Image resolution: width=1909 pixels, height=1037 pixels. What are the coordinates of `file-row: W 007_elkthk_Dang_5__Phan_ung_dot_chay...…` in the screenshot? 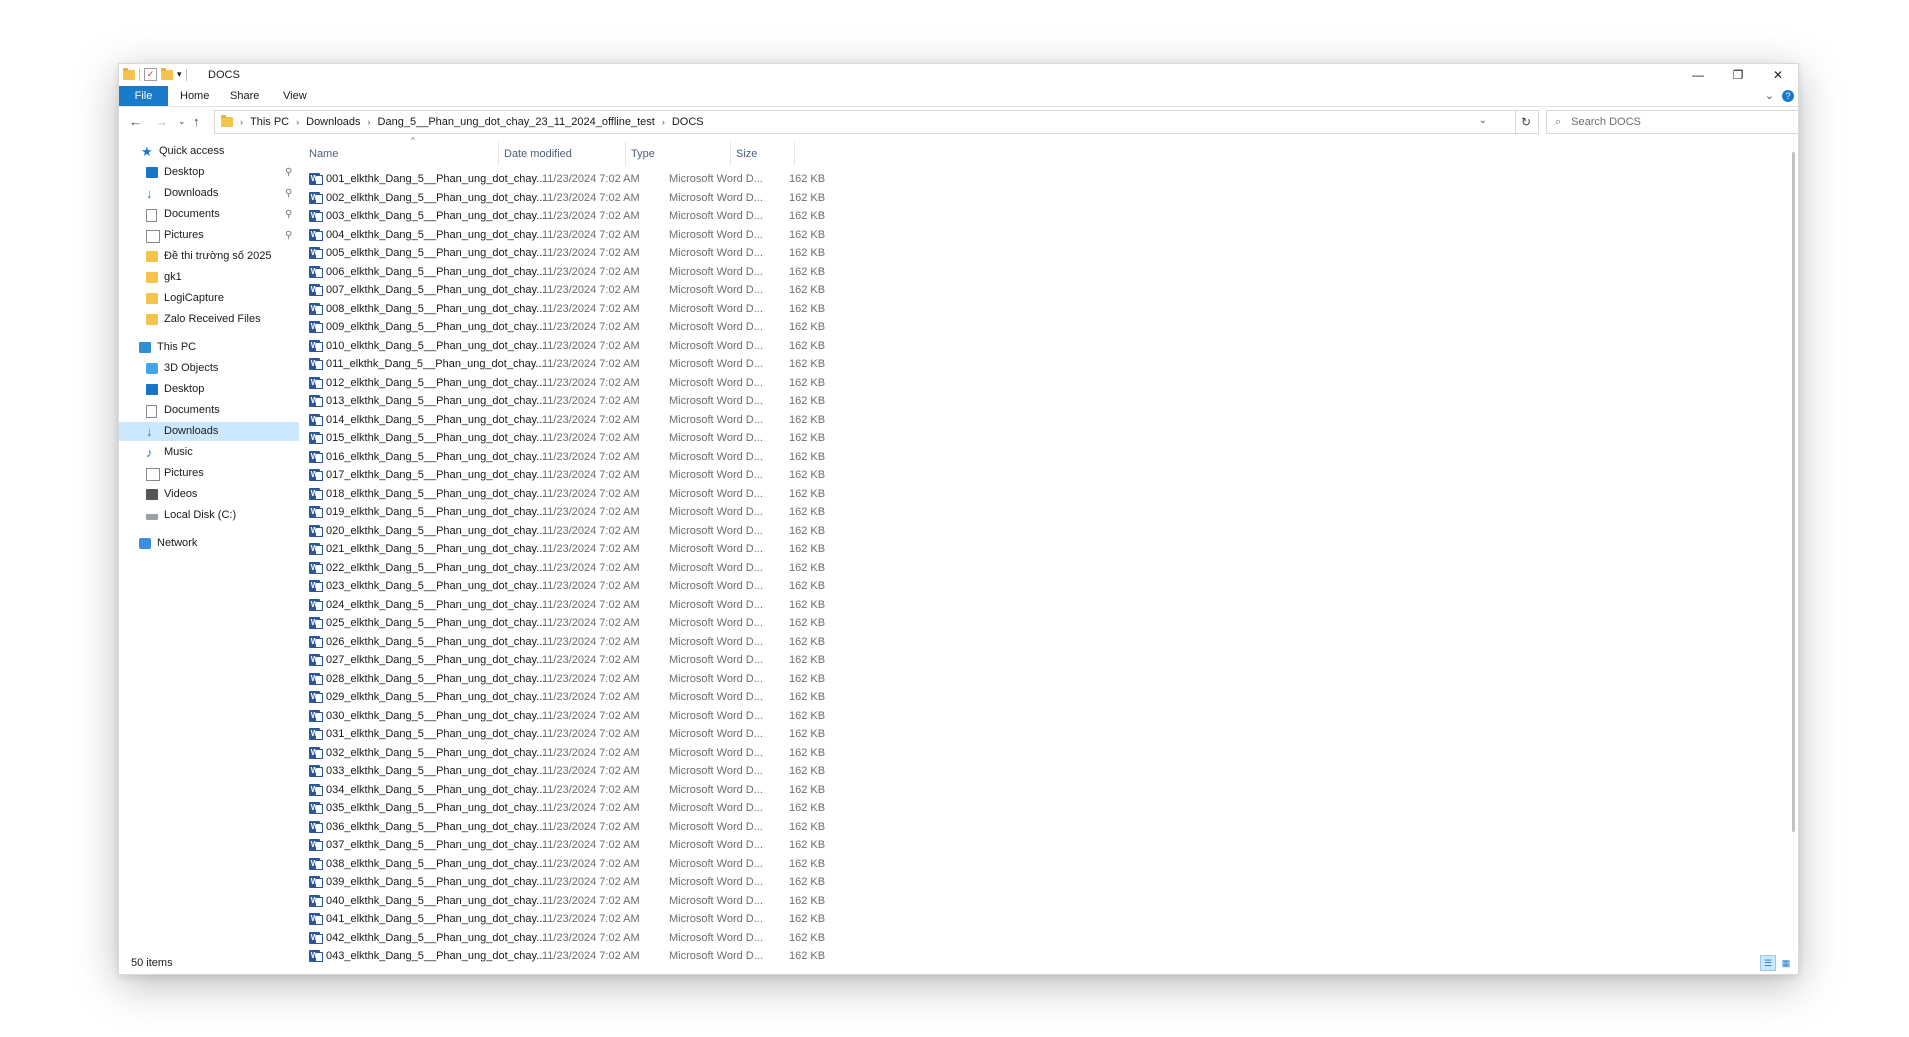 It's located at (567, 290).